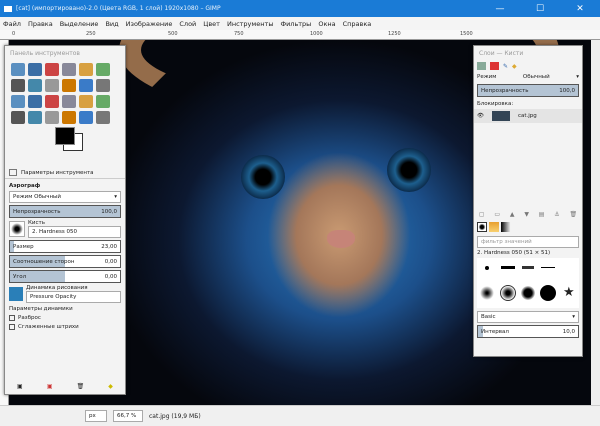 The width and height of the screenshot is (600, 426). What do you see at coordinates (507, 292) in the screenshot?
I see `brush-item-selected` at bounding box center [507, 292].